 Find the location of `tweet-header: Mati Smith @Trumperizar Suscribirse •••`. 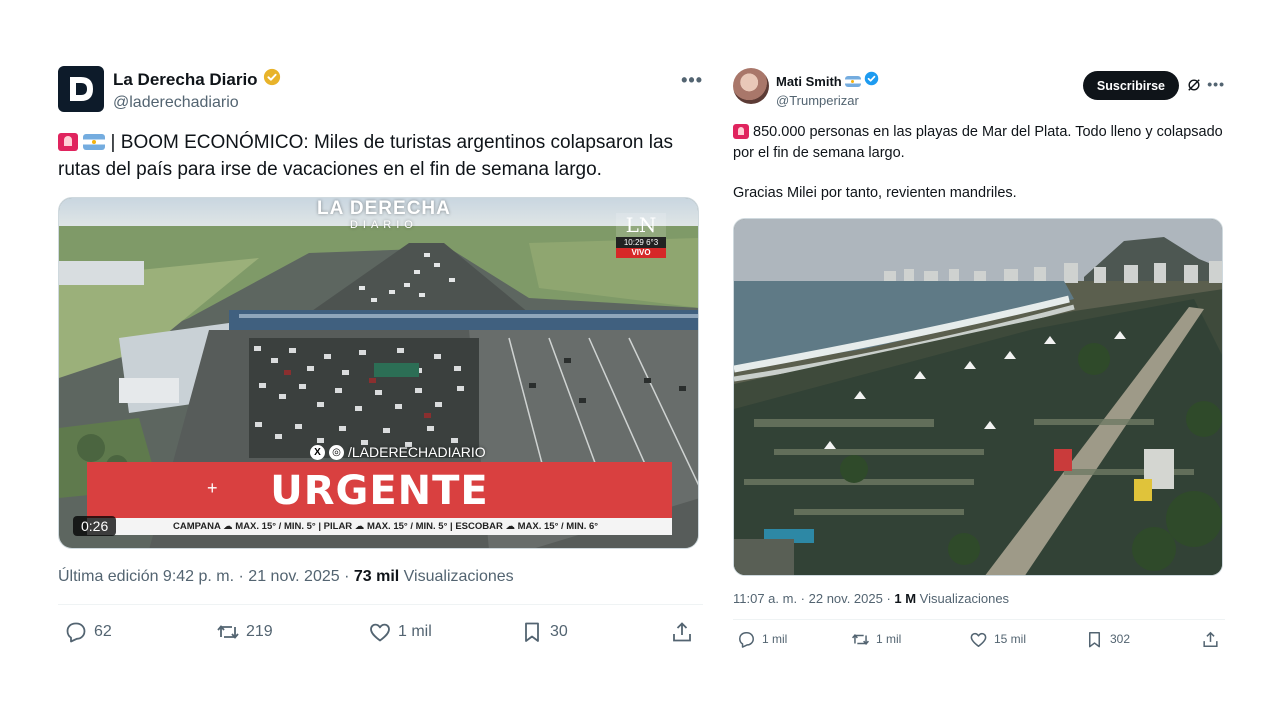

tweet-header: Mati Smith @Trumperizar Suscribirse ••• is located at coordinates (979, 88).